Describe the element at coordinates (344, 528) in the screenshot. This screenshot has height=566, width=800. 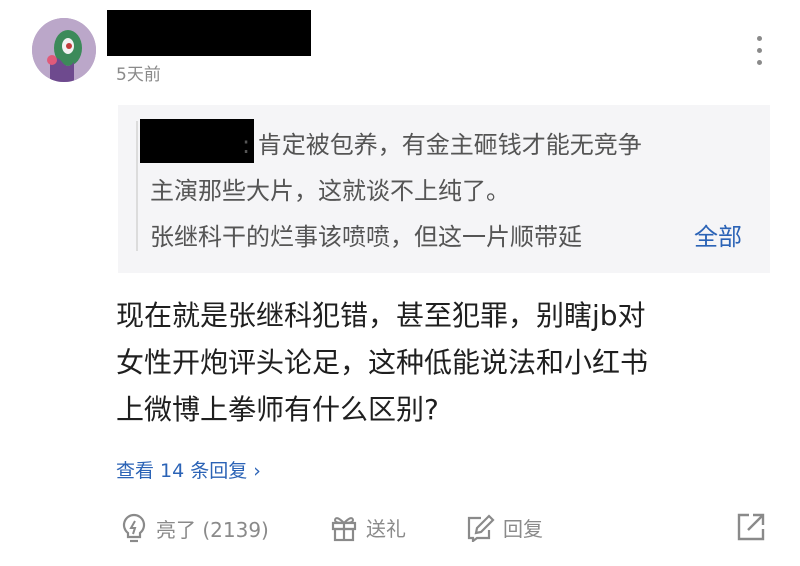
I see `gift-icon` at that location.